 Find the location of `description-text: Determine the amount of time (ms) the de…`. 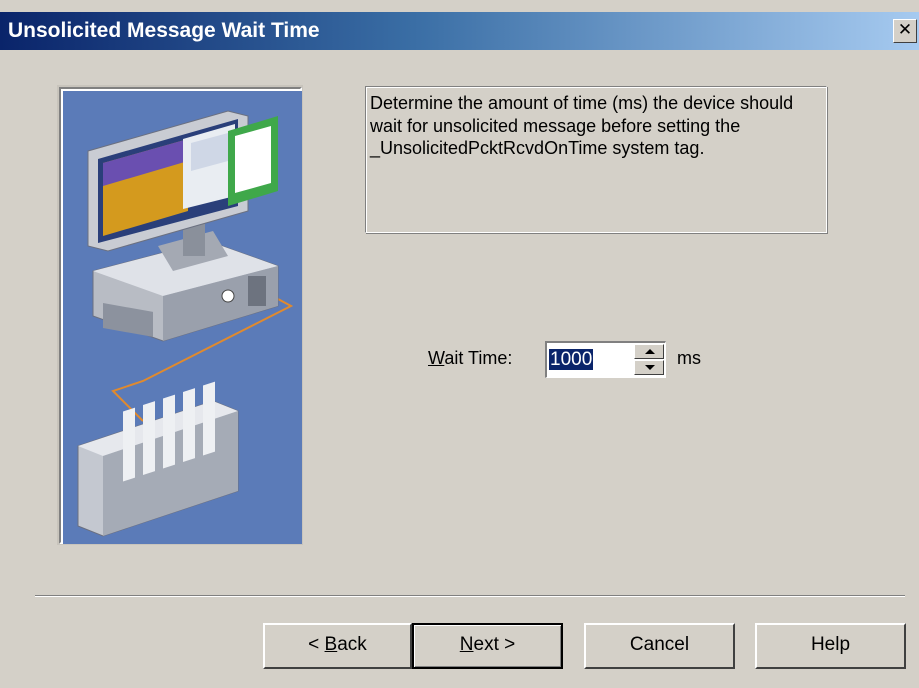

description-text: Determine the amount of time (ms) the de… is located at coordinates (582, 125).